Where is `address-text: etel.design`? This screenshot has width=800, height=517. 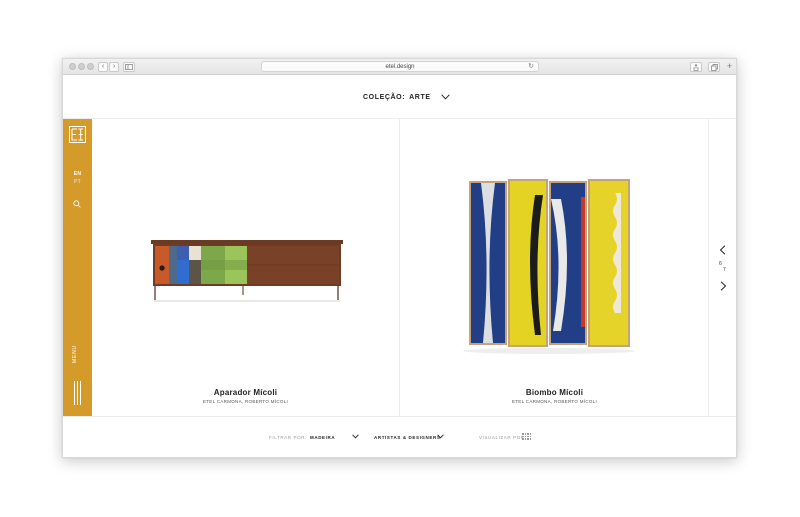 address-text: etel.design is located at coordinates (400, 67).